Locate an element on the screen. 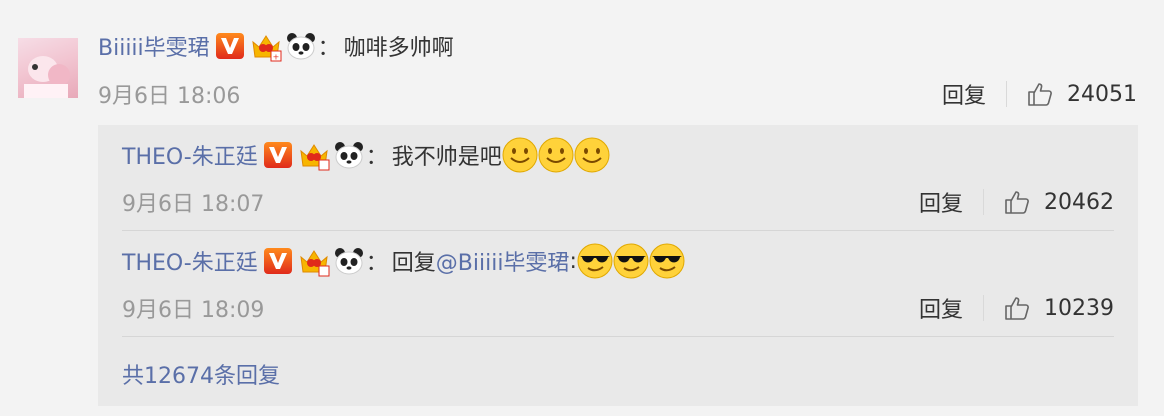 This screenshot has width=1164, height=416. reply-body: THEO-朱正廷 ： 回复 @Biiiii毕雯珺 : is located at coordinates (403, 261).